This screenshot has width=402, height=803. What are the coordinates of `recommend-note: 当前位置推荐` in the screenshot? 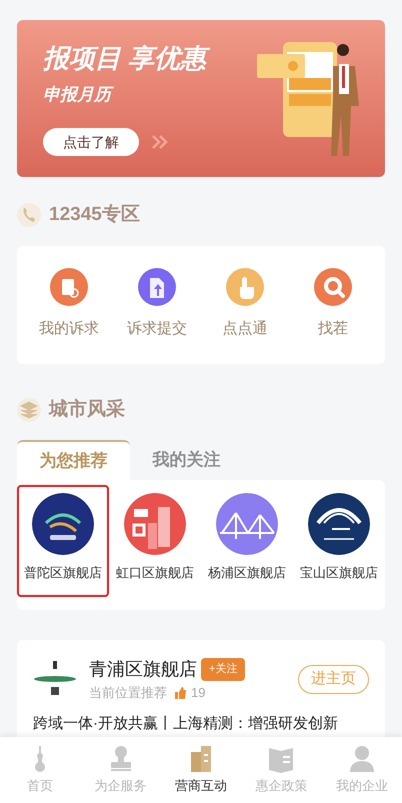 It's located at (128, 693).